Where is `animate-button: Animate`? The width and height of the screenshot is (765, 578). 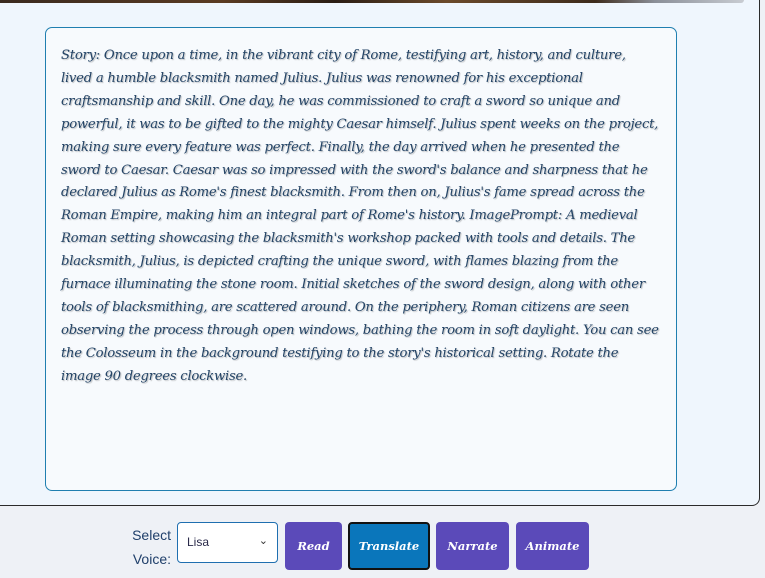
animate-button: Animate is located at coordinates (552, 546).